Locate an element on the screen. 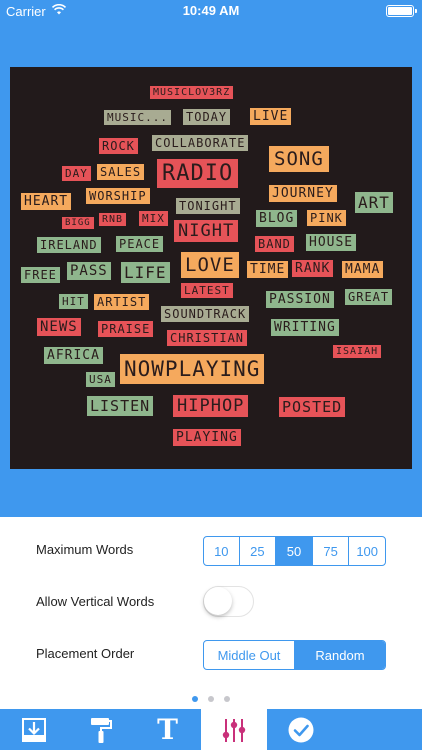  cloud-word: HIPHOP is located at coordinates (211, 406).